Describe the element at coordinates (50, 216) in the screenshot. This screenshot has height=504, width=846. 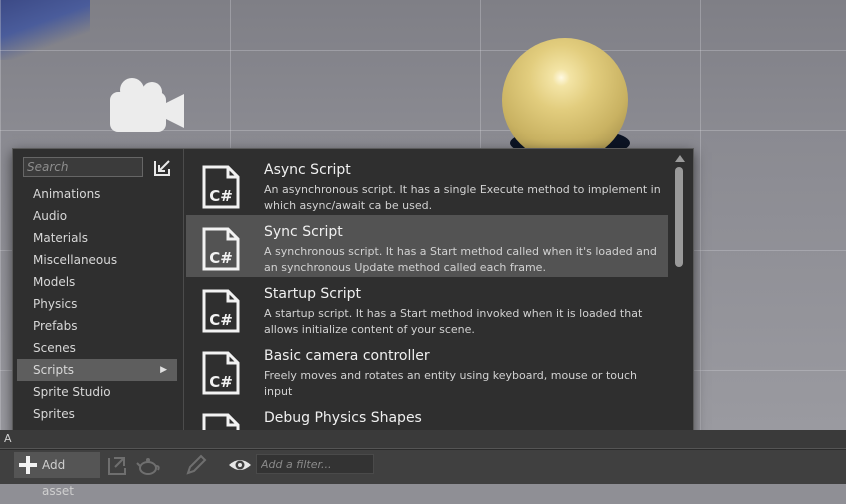
I see `category-label: Audio` at that location.